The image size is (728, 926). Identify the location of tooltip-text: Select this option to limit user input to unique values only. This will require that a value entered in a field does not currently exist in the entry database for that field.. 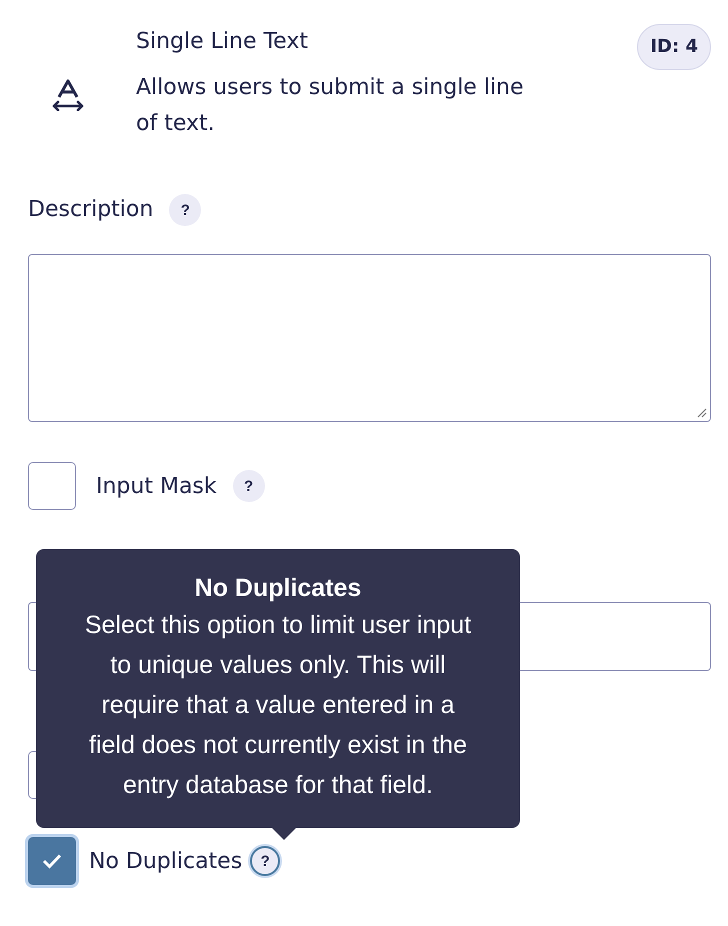
(278, 705).